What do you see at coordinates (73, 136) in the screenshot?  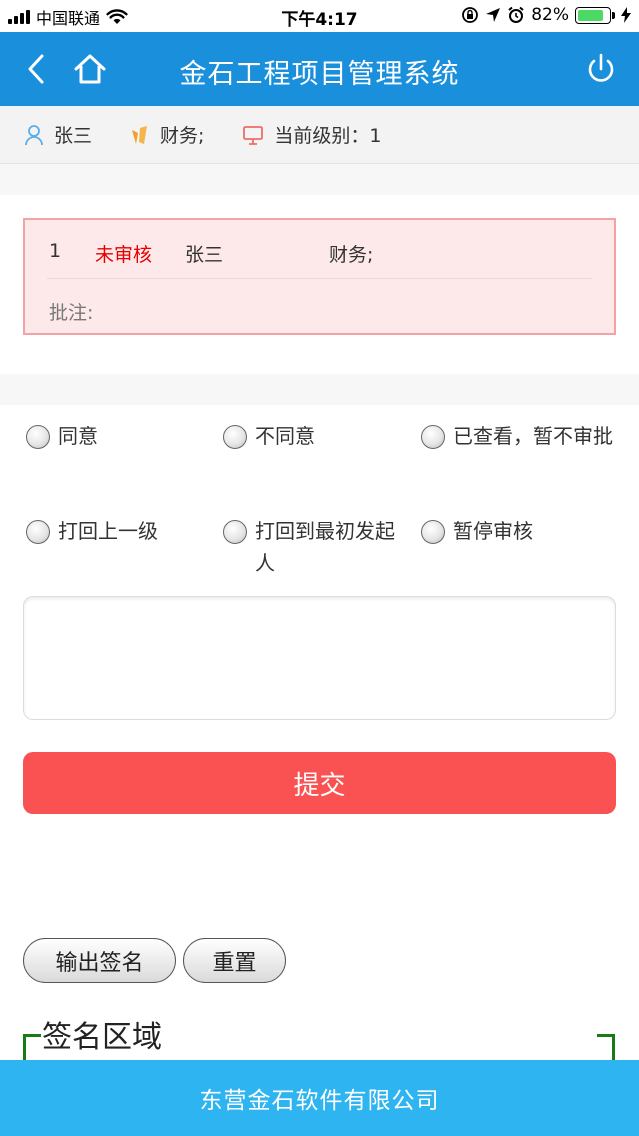 I see `user-name: 张三` at bounding box center [73, 136].